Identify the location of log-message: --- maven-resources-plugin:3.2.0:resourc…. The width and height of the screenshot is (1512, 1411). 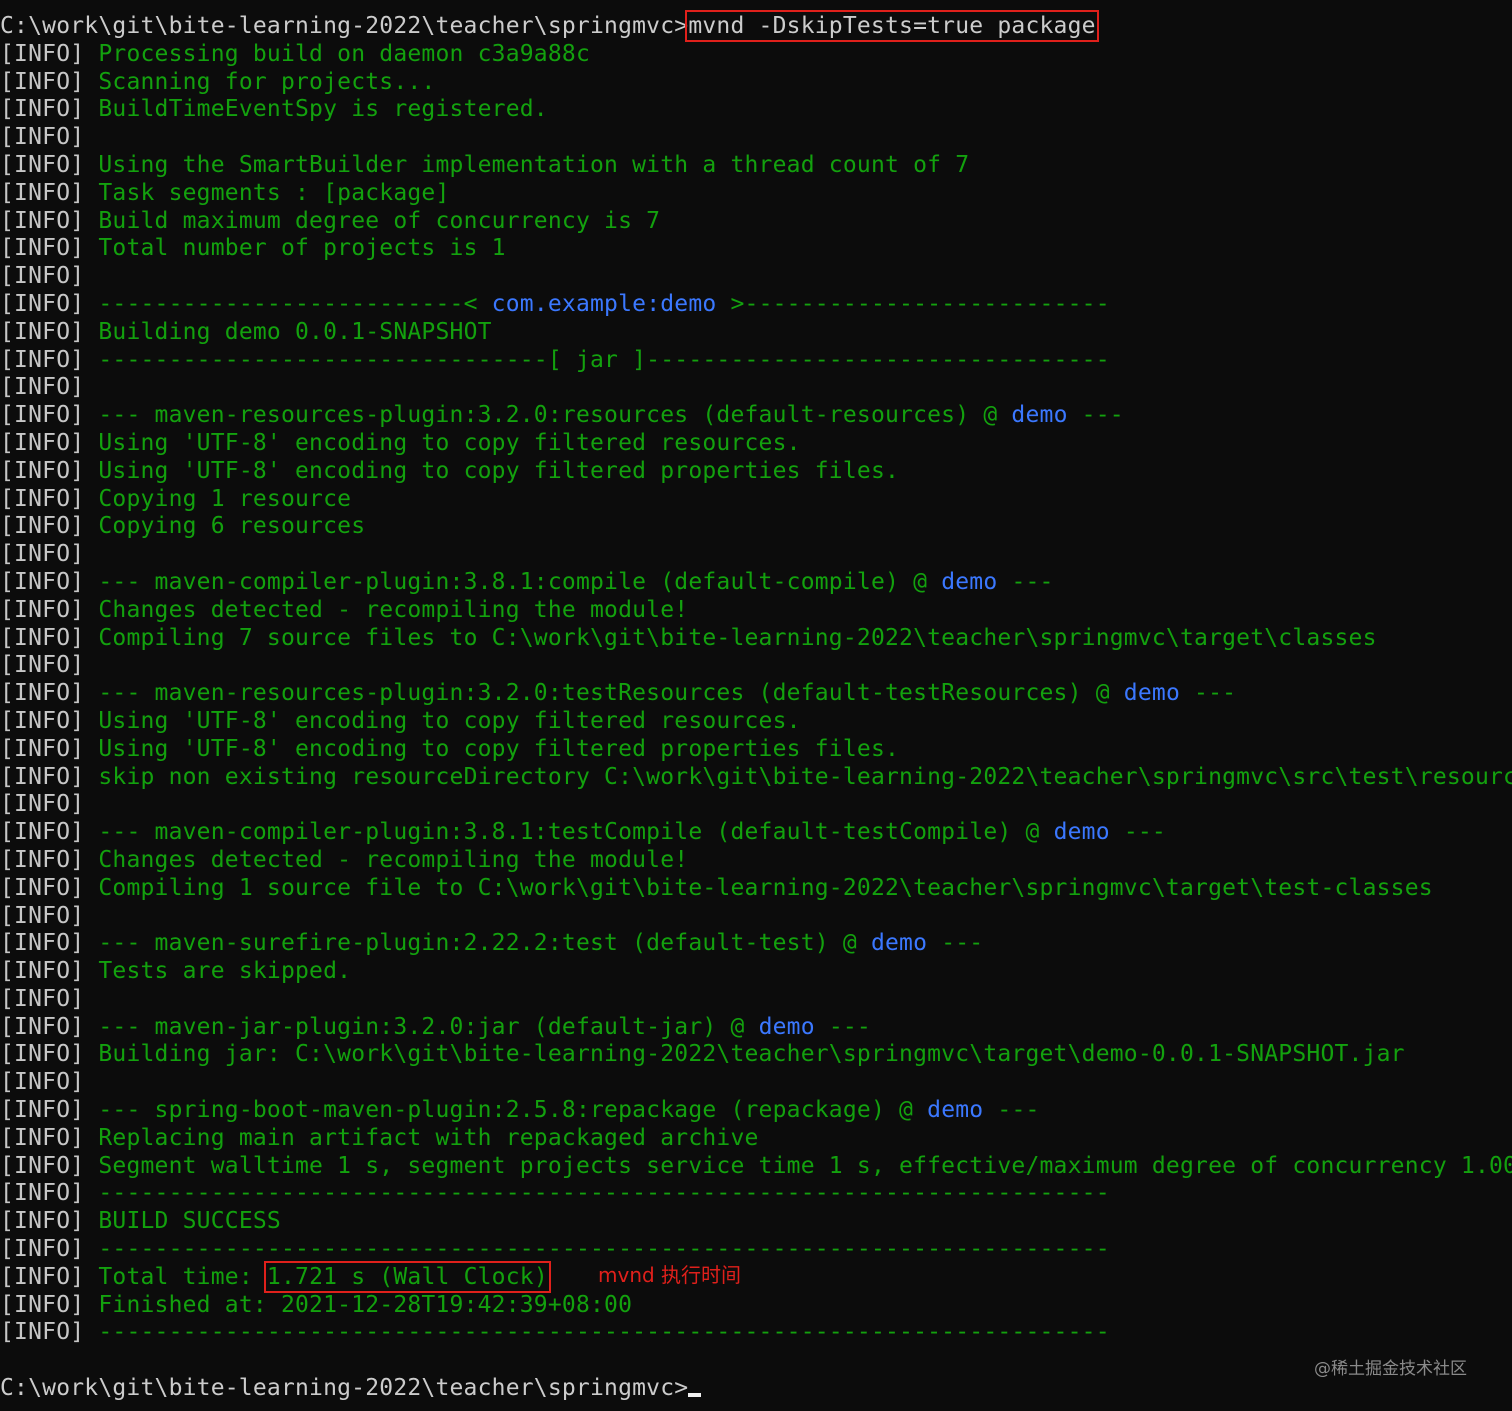
(548, 415).